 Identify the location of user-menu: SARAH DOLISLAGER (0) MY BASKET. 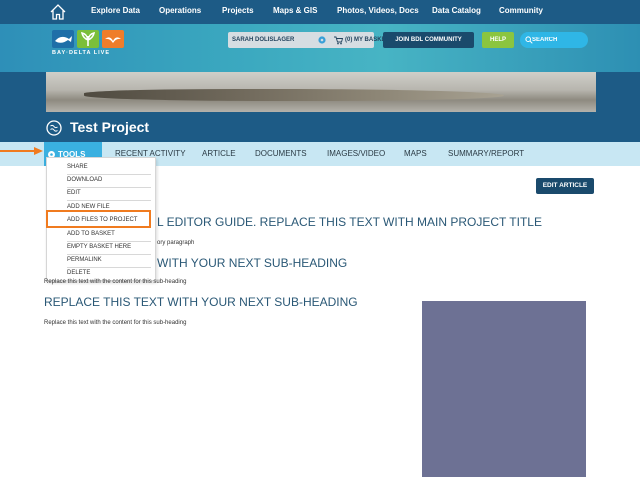
(308, 40).